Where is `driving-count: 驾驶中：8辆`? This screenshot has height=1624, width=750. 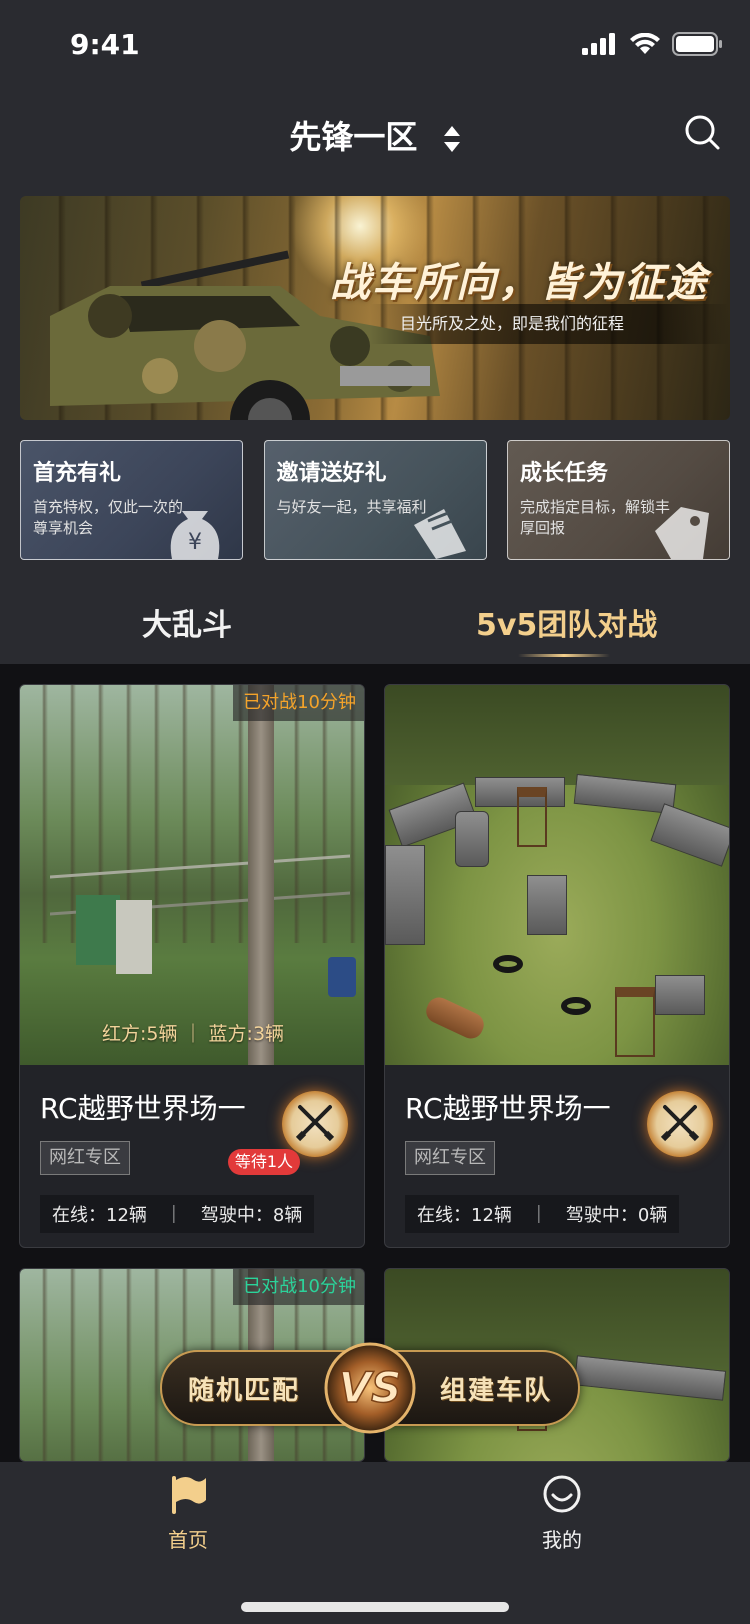 driving-count: 驾驶中：8辆 is located at coordinates (251, 1215).